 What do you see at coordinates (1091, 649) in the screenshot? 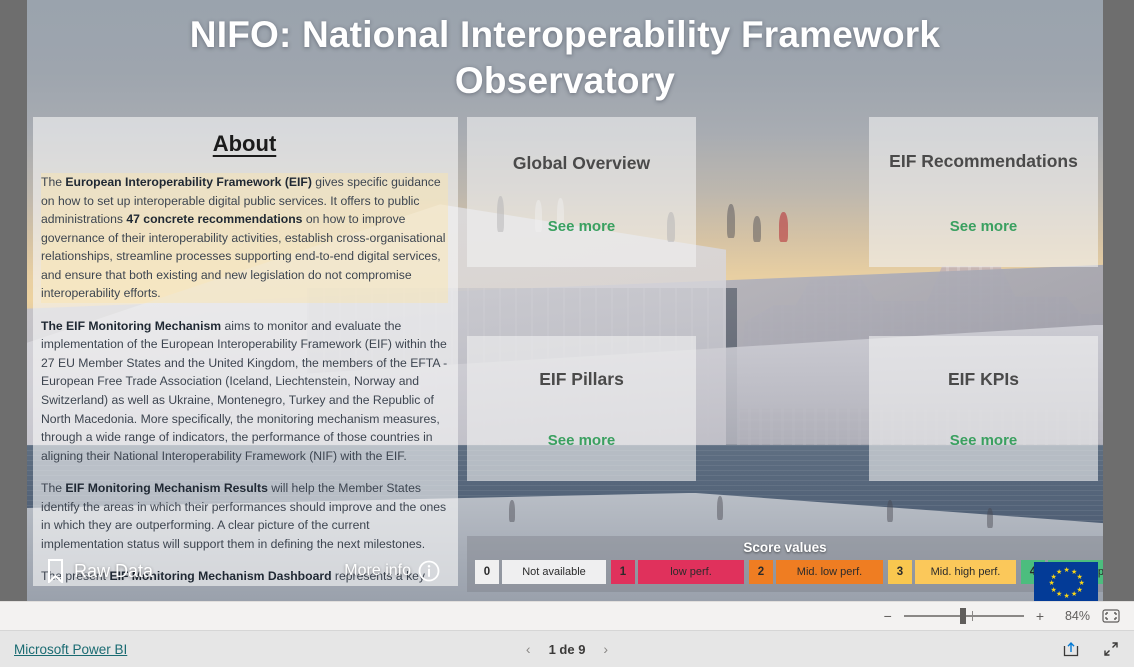
I see `footer-actions` at bounding box center [1091, 649].